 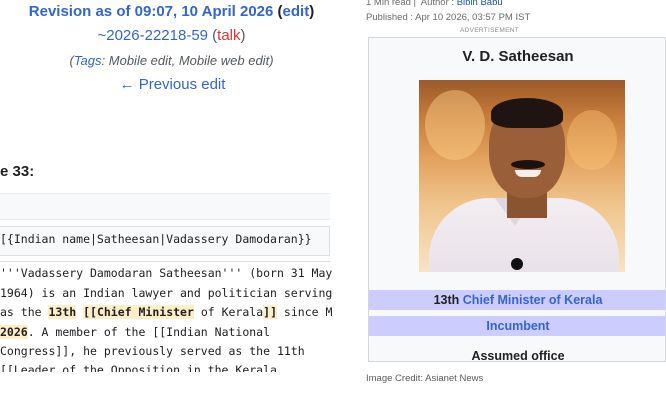 I want to click on diff-line-header: e 33:, so click(x=17, y=171).